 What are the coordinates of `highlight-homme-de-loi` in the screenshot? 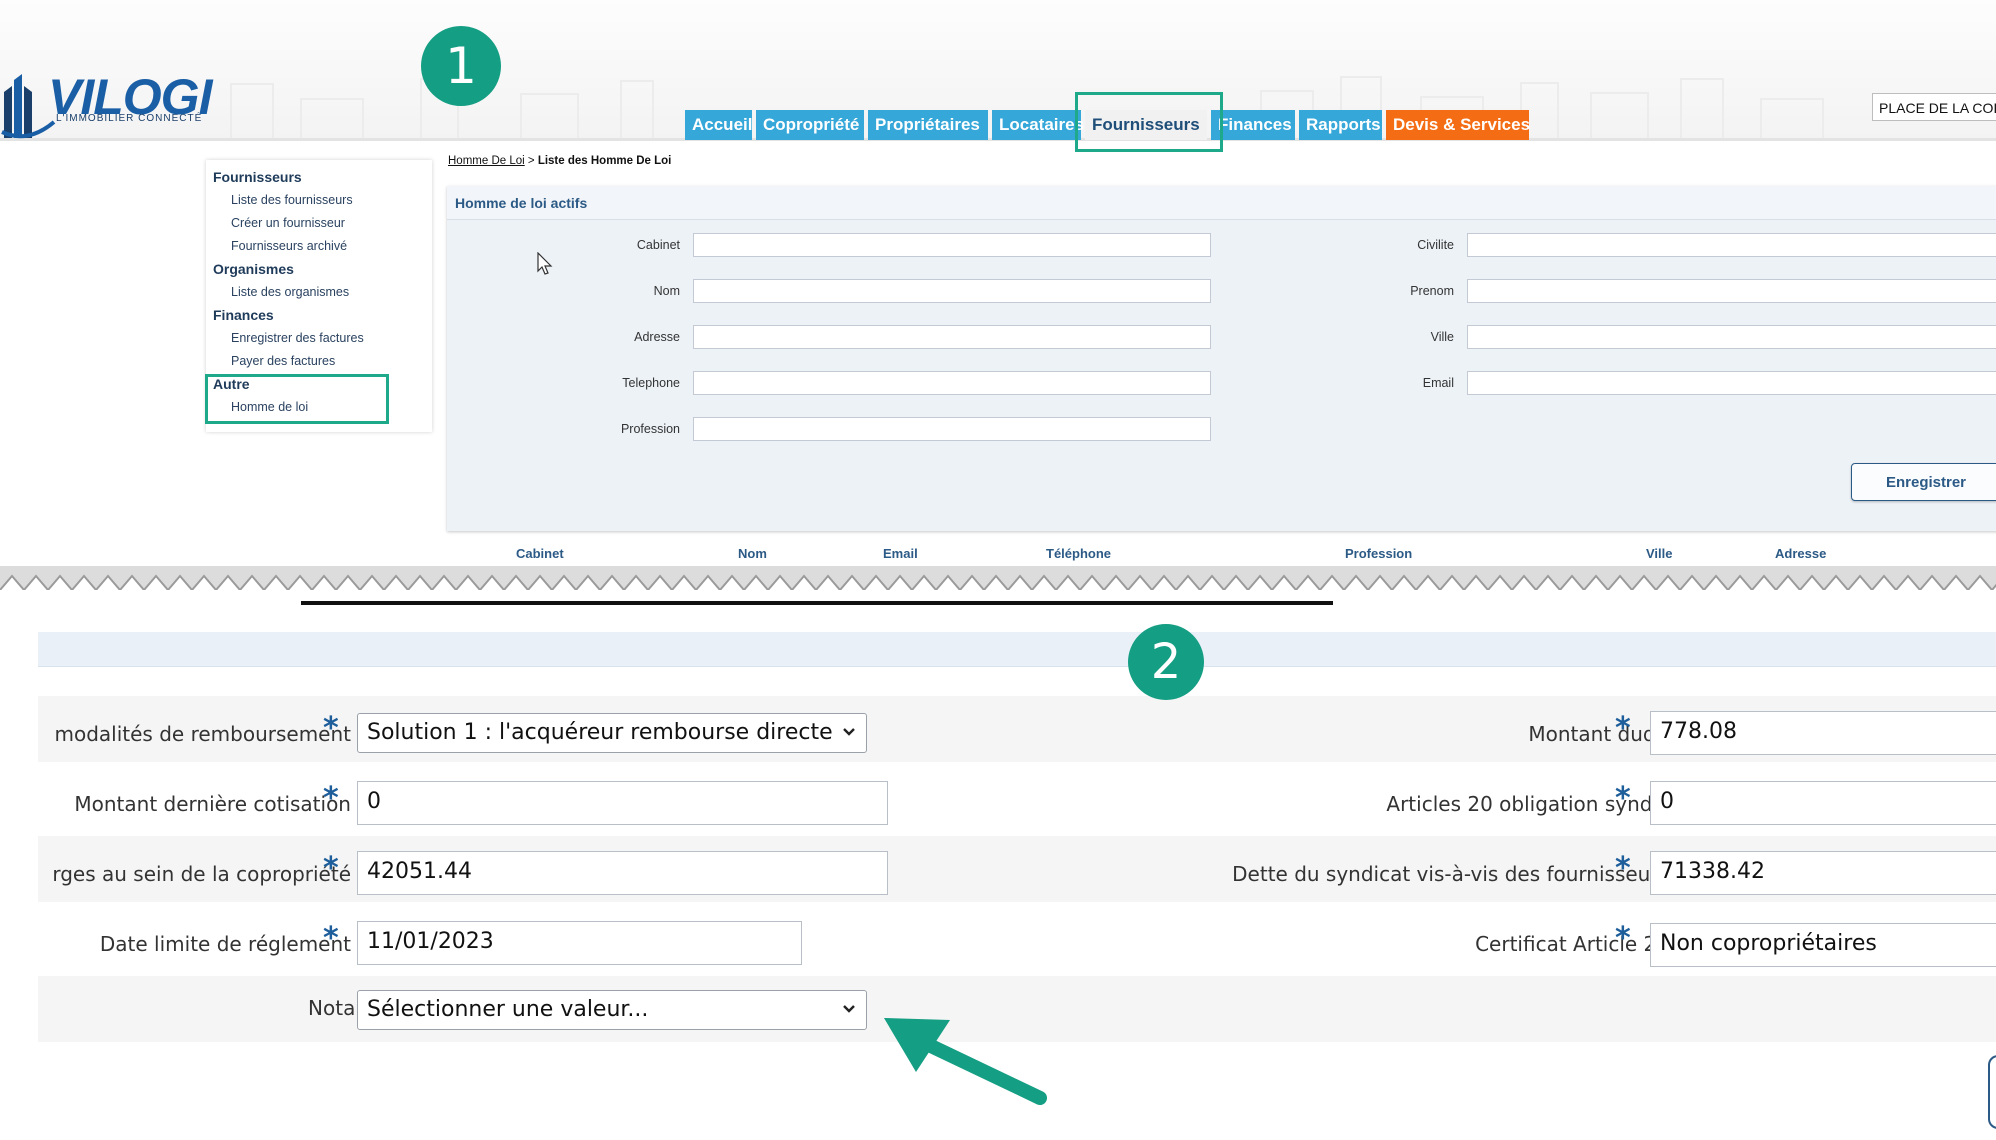 It's located at (297, 399).